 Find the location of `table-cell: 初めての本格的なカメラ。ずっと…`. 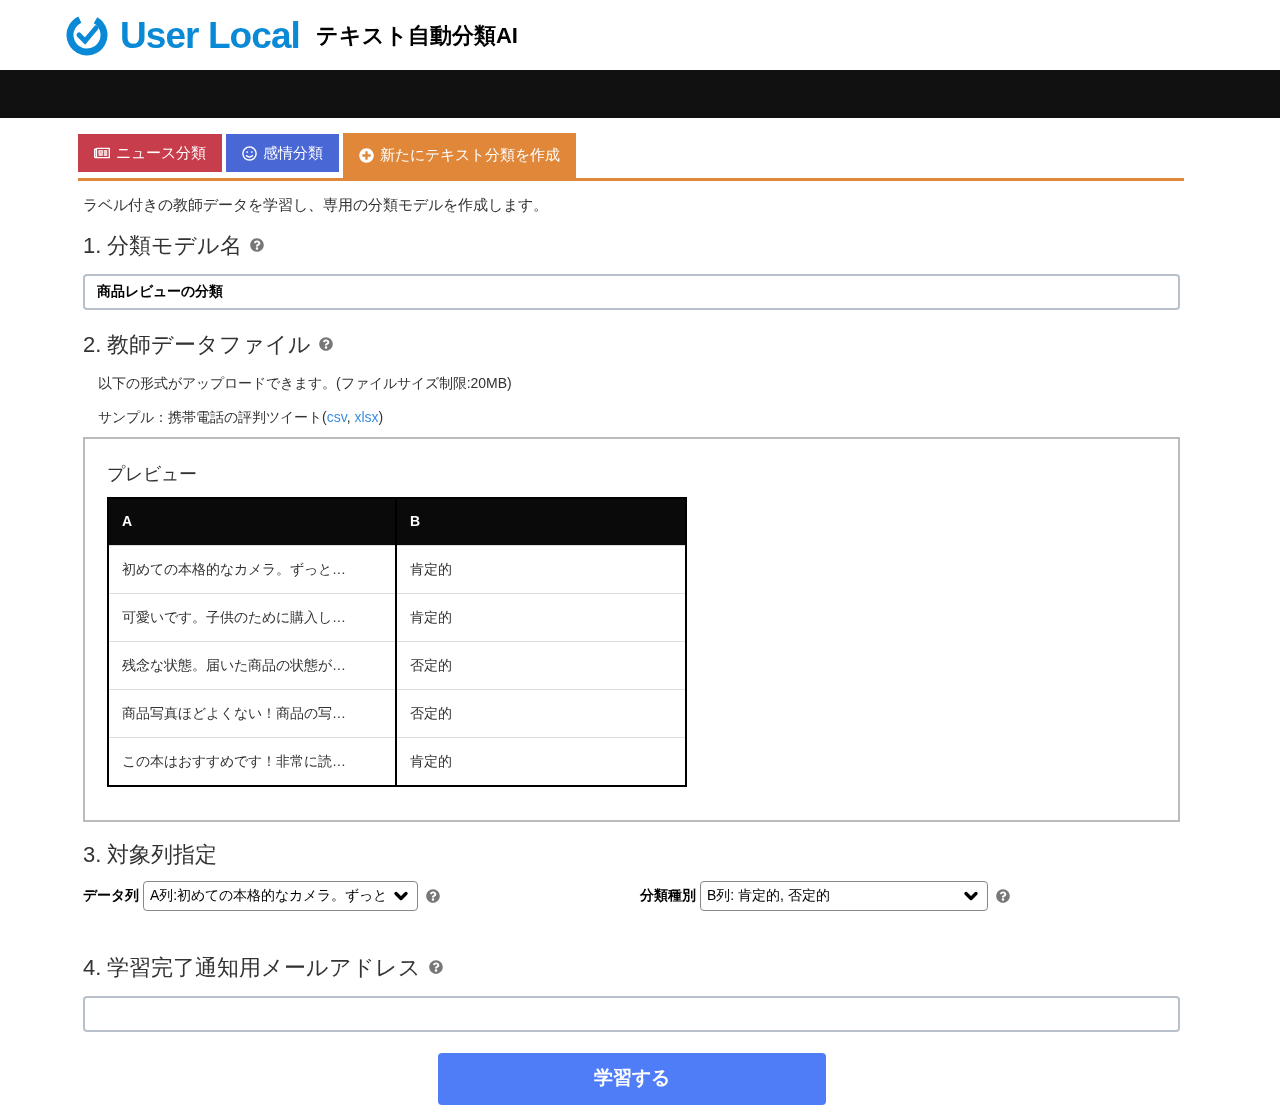

table-cell: 初めての本格的なカメラ。ずっと… is located at coordinates (252, 569).